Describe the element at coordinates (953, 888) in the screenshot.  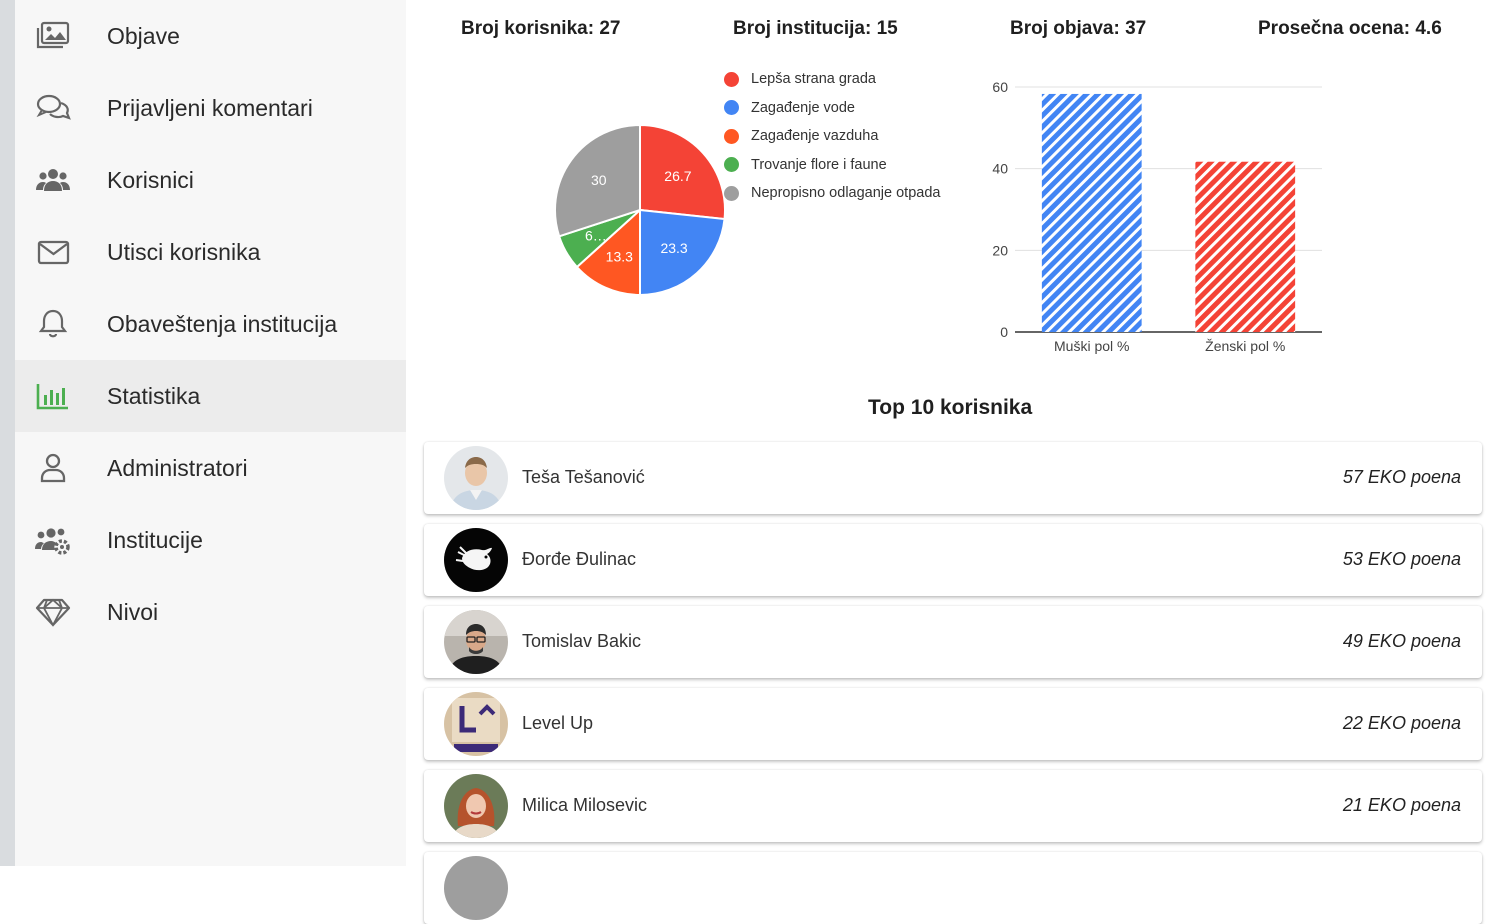
I see `top-user-card` at that location.